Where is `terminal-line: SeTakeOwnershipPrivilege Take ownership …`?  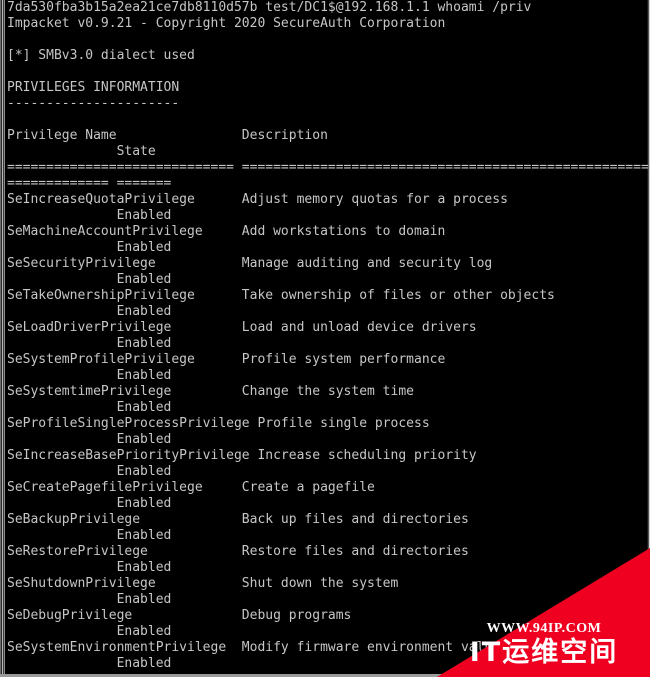 terminal-line: SeTakeOwnershipPrivilege Take ownership … is located at coordinates (281, 295).